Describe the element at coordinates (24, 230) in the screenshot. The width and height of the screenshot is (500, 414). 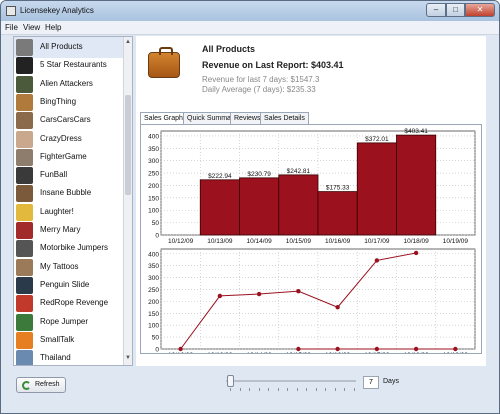
I see `mary-icon` at that location.